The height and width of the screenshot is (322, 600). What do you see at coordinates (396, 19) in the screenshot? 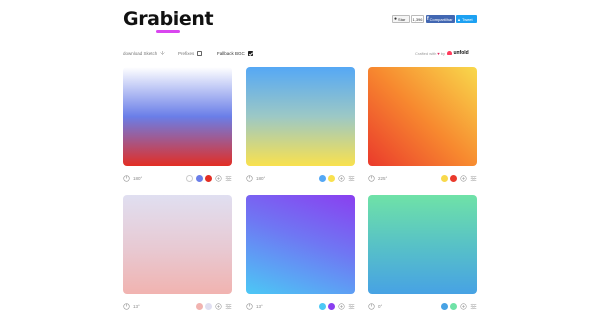
I see `github-icon: ●` at bounding box center [396, 19].